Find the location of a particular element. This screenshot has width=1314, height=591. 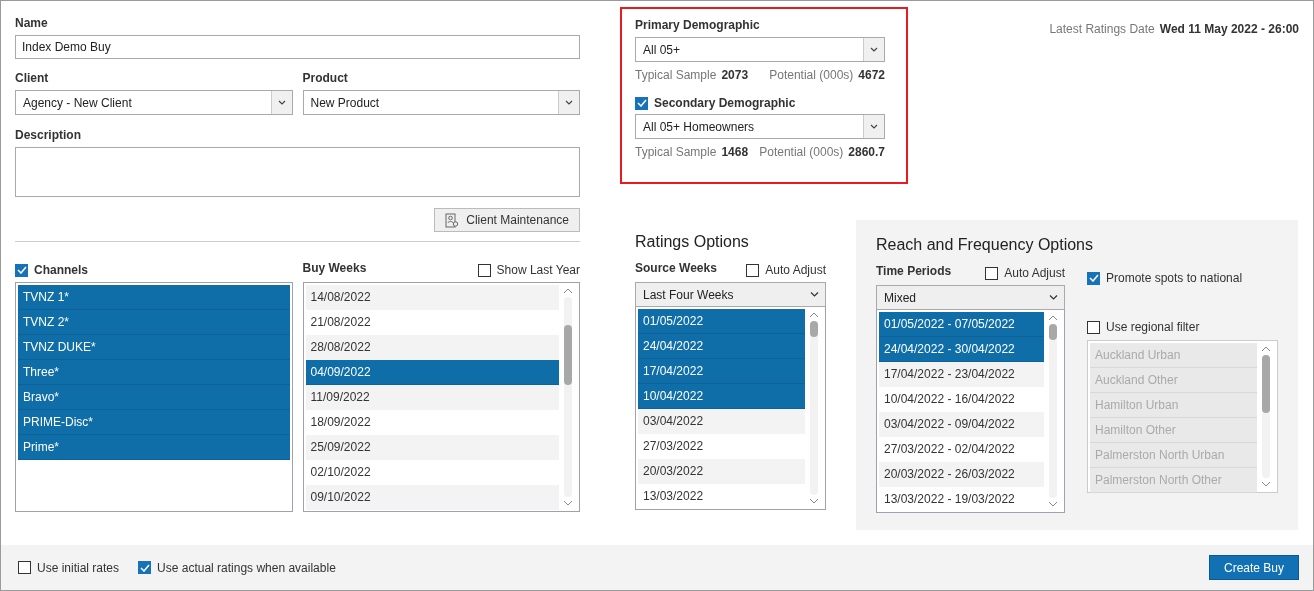

client-maintenance-button: Client Maintenance is located at coordinates (507, 220).